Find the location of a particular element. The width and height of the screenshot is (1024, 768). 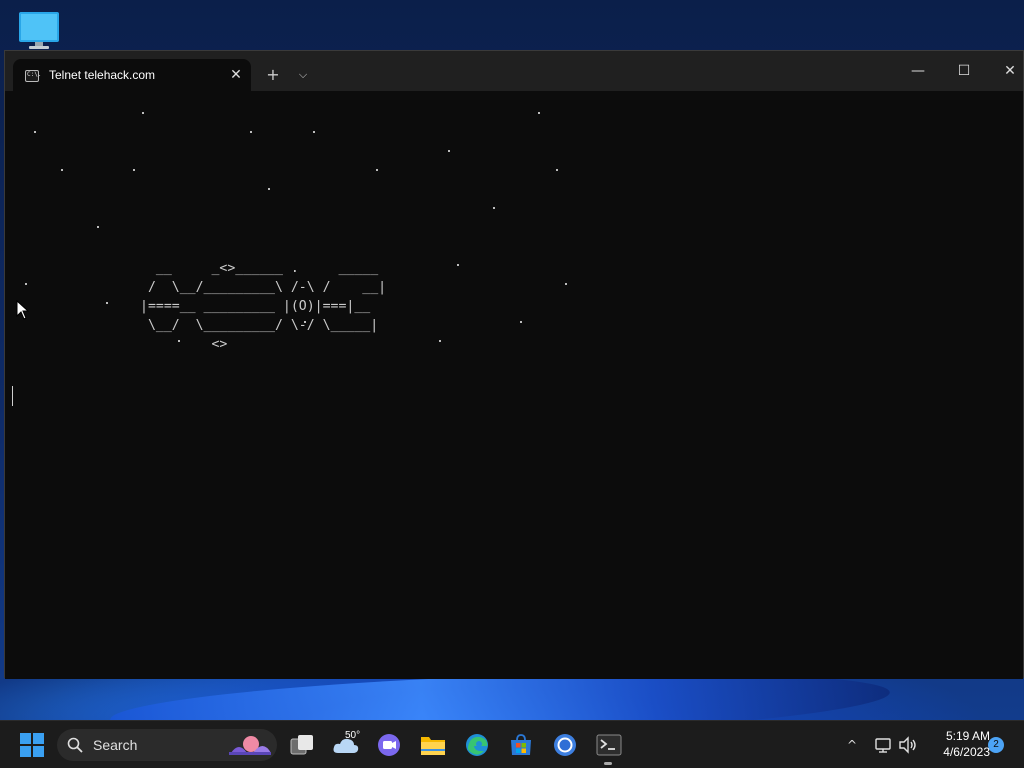

tab-title: Telnet telehack.com is located at coordinates (102, 75).